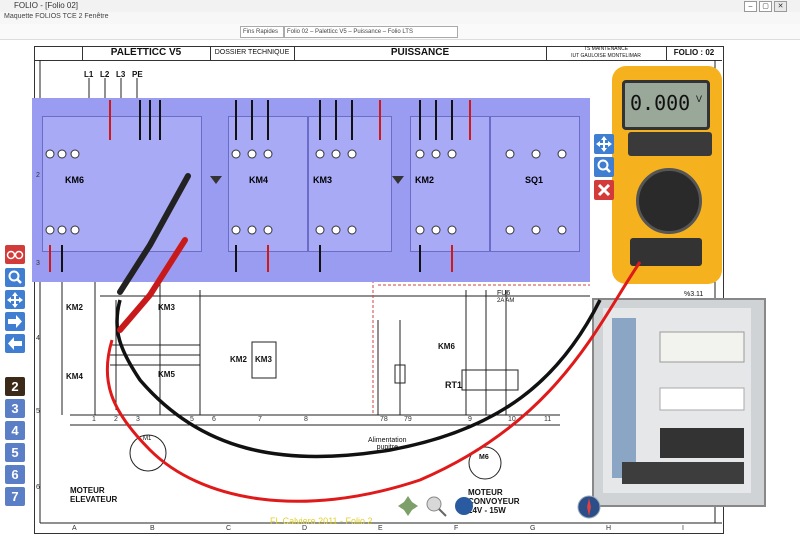  Describe the element at coordinates (87, 490) in the screenshot. I see `motor-elevateur-line1: MOTEUR` at that location.